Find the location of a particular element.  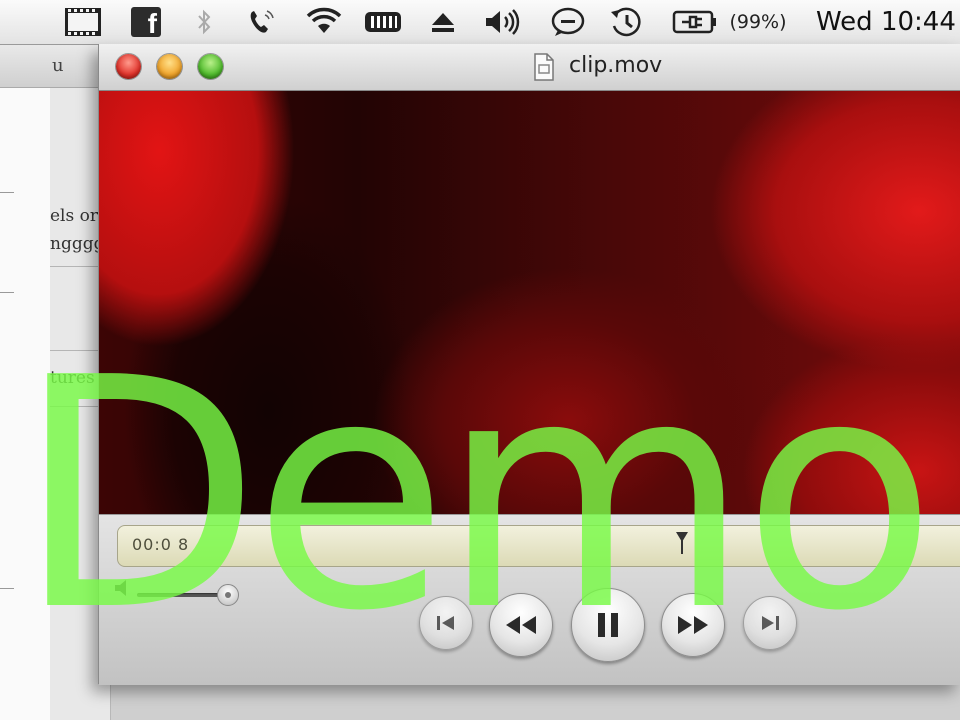

timeline-display: 00:0 8 is located at coordinates (538, 546).